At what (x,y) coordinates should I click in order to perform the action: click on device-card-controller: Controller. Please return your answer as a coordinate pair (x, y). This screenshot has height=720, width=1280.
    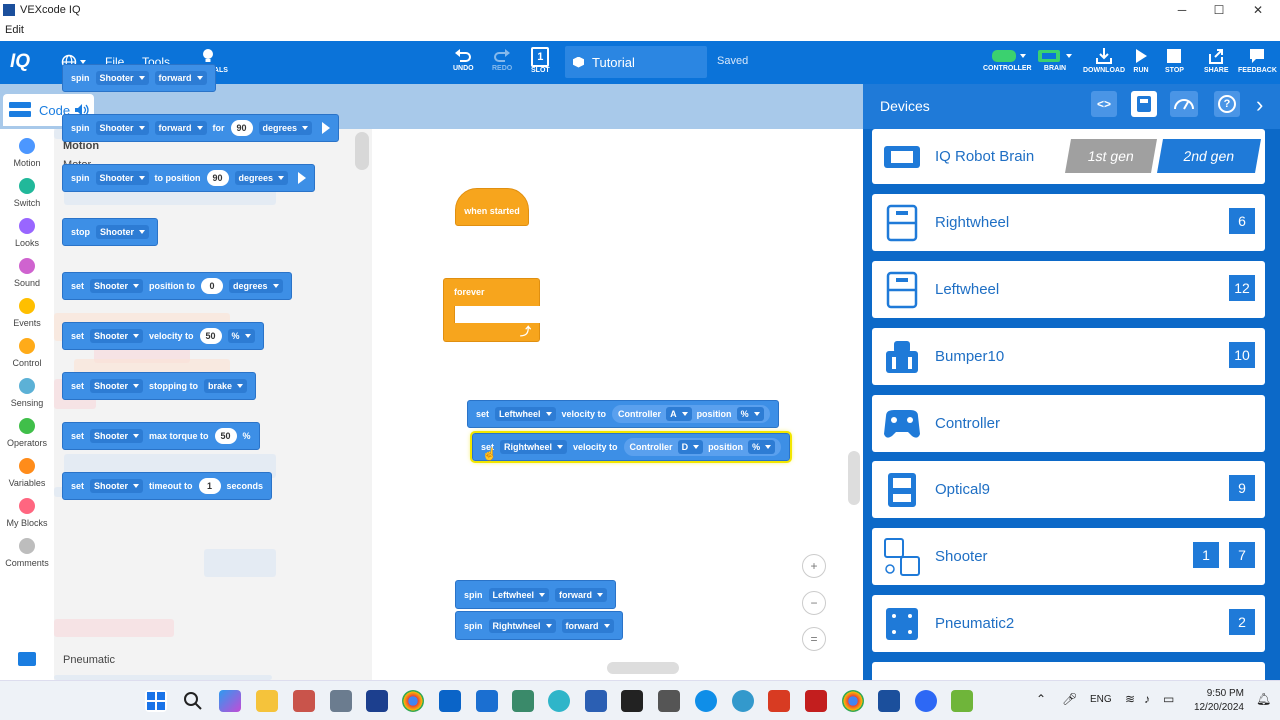
    Looking at the image, I should click on (1068, 423).